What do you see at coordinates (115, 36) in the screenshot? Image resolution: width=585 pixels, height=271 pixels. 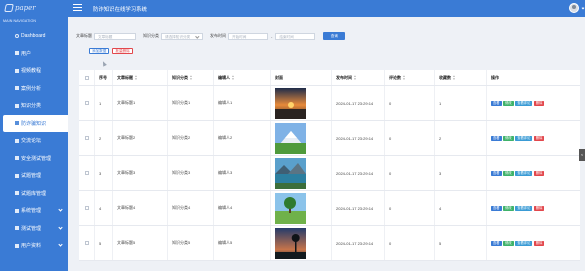 I see `title-filter-input: 文章标题` at bounding box center [115, 36].